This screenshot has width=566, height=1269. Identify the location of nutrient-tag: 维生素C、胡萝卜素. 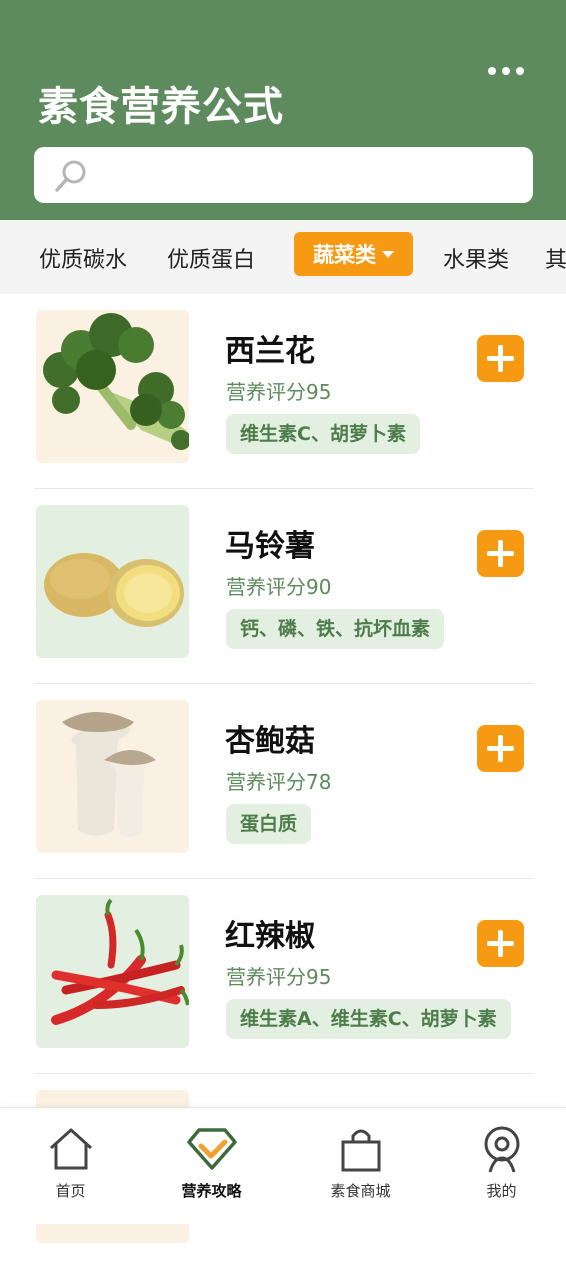
(323, 434).